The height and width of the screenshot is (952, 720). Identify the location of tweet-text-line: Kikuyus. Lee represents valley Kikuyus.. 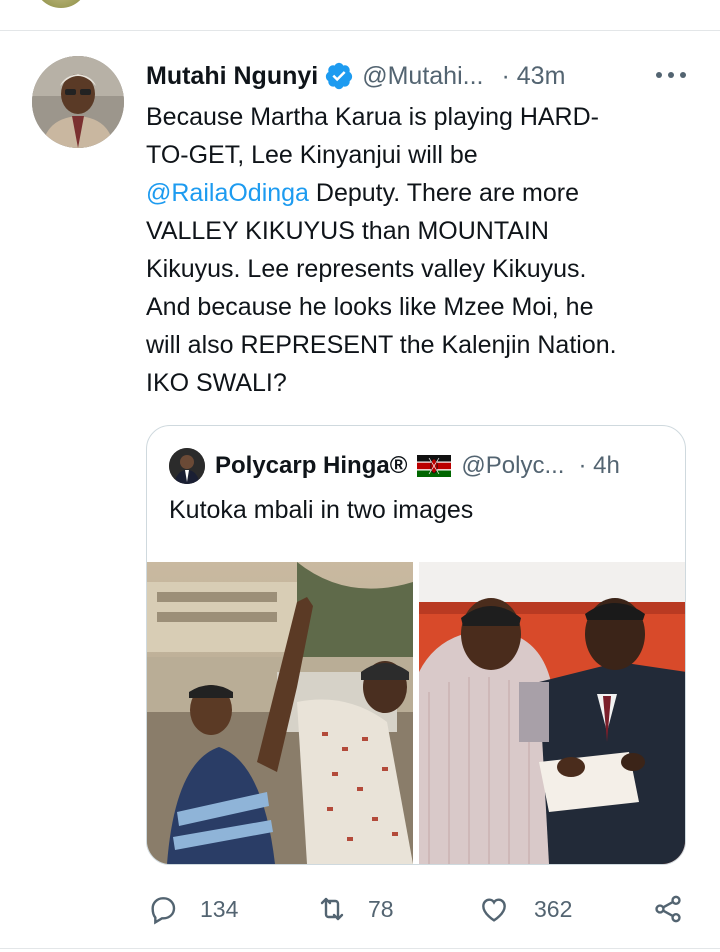
(366, 269).